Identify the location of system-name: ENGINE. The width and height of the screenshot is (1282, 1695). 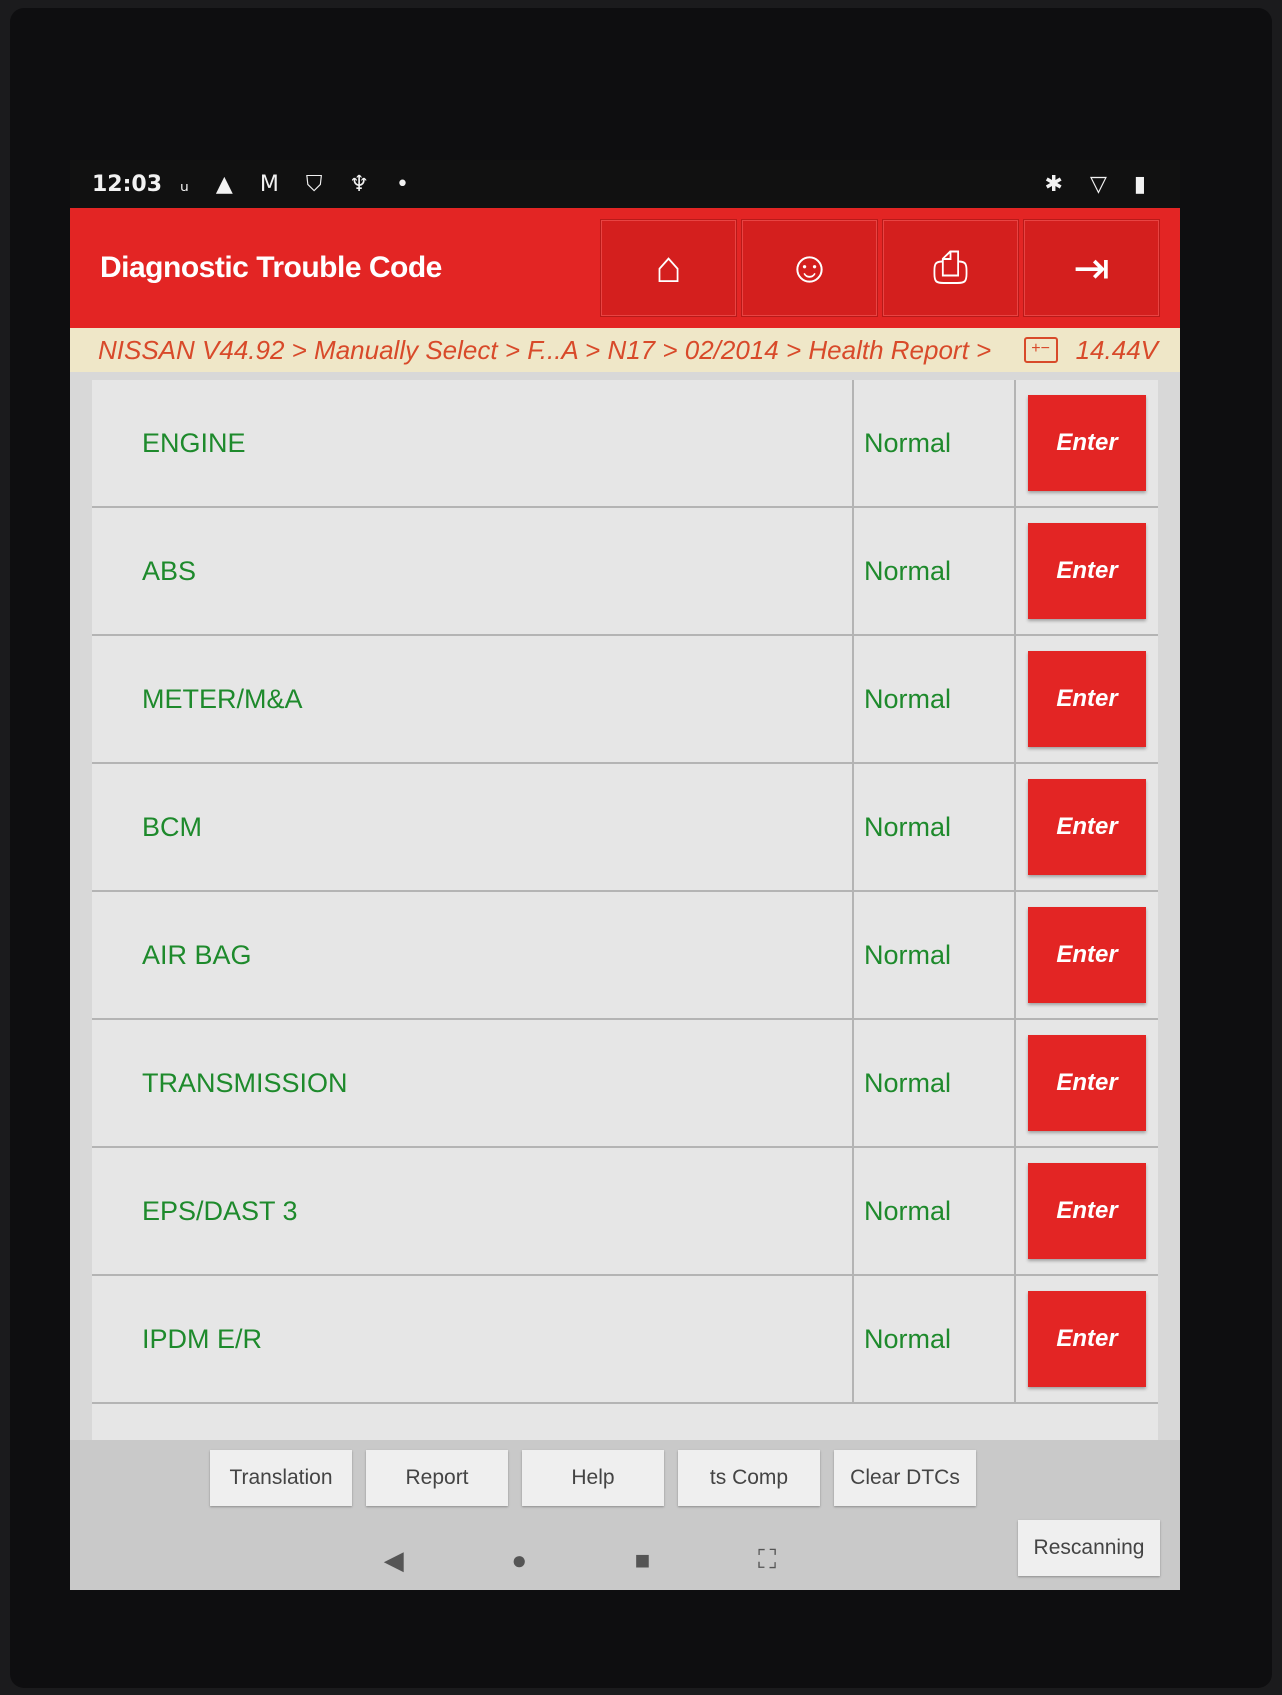
(473, 443).